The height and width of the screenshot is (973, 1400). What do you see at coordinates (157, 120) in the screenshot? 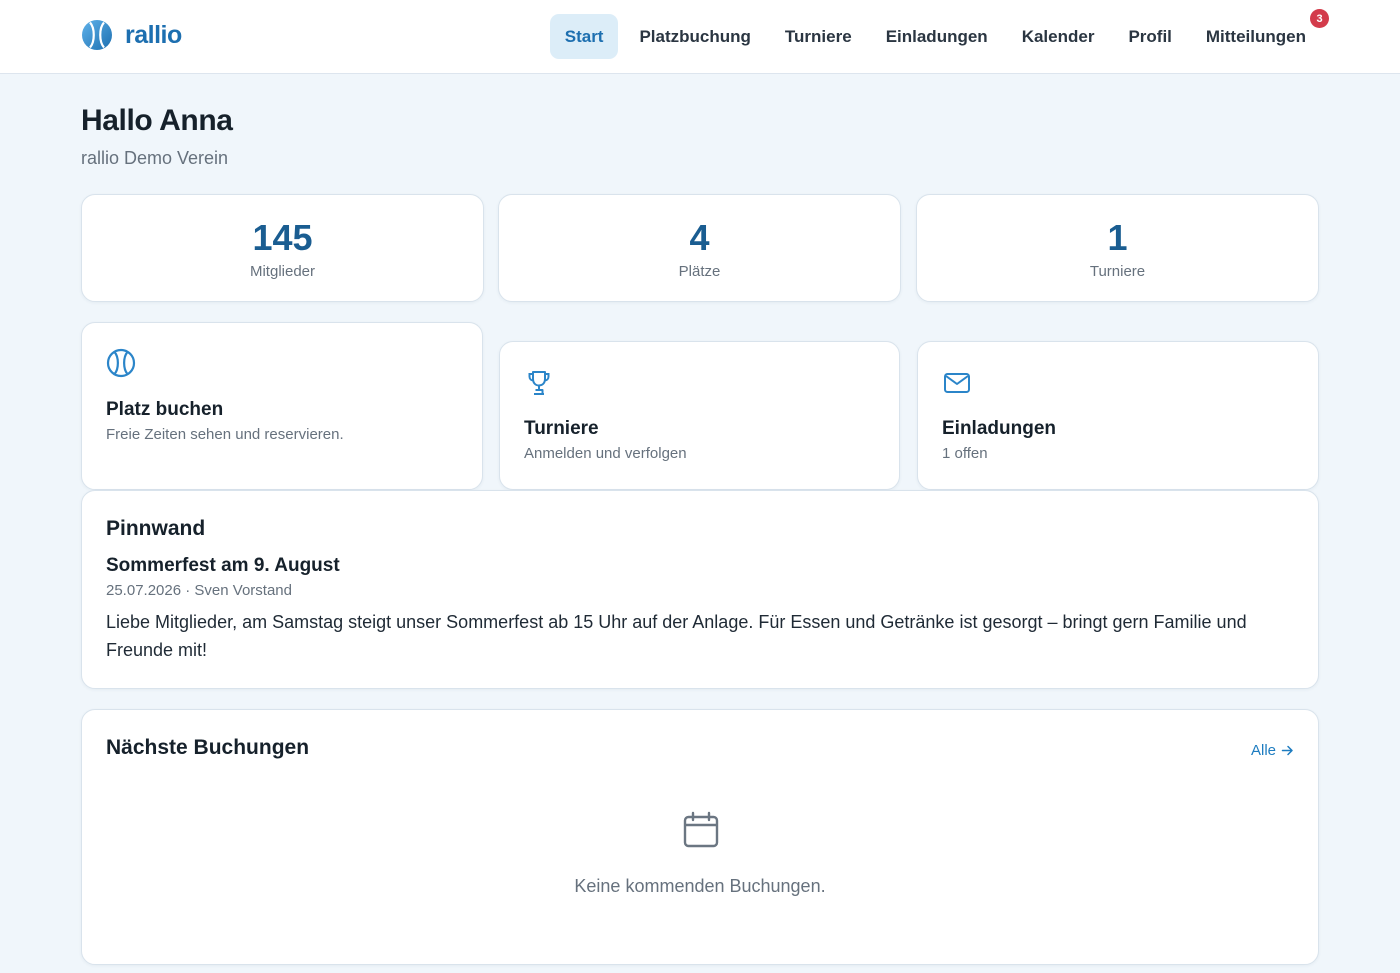
I see `page-title: Hallo Anna` at bounding box center [157, 120].